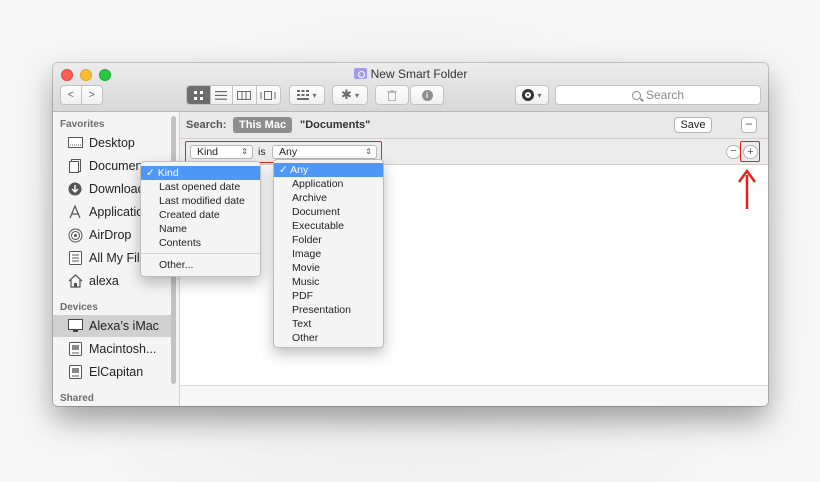 This screenshot has width=820, height=482. I want to click on menu-item-pdf: PDF, so click(293, 296).